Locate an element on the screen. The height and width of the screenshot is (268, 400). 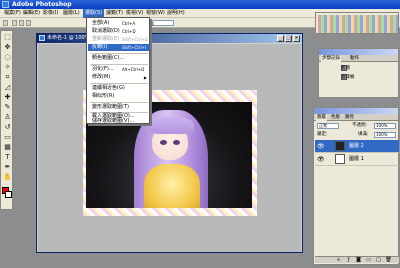
blend-mode-select: 正常 is located at coordinates (328, 126).